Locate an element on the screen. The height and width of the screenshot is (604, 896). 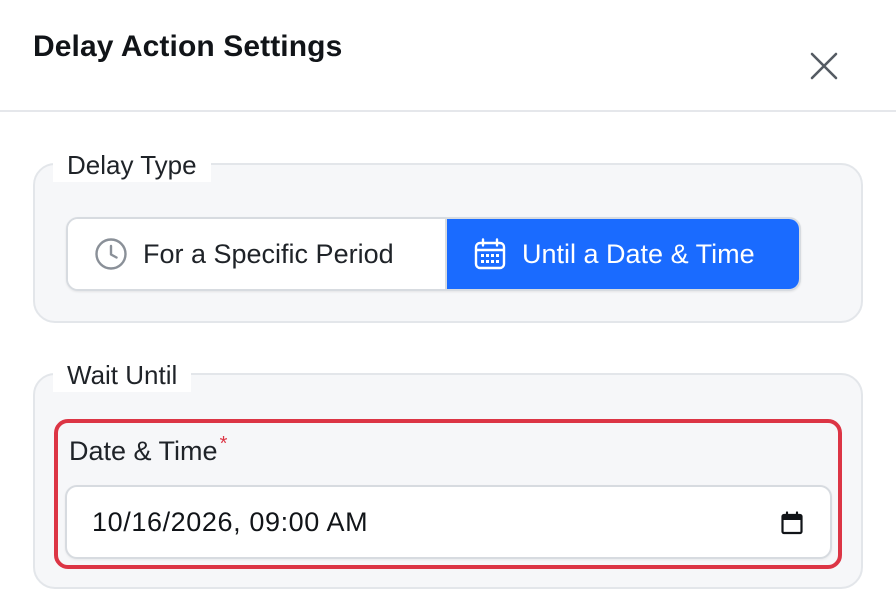
option-until-date-time-label: Until a Date & Time is located at coordinates (638, 253).